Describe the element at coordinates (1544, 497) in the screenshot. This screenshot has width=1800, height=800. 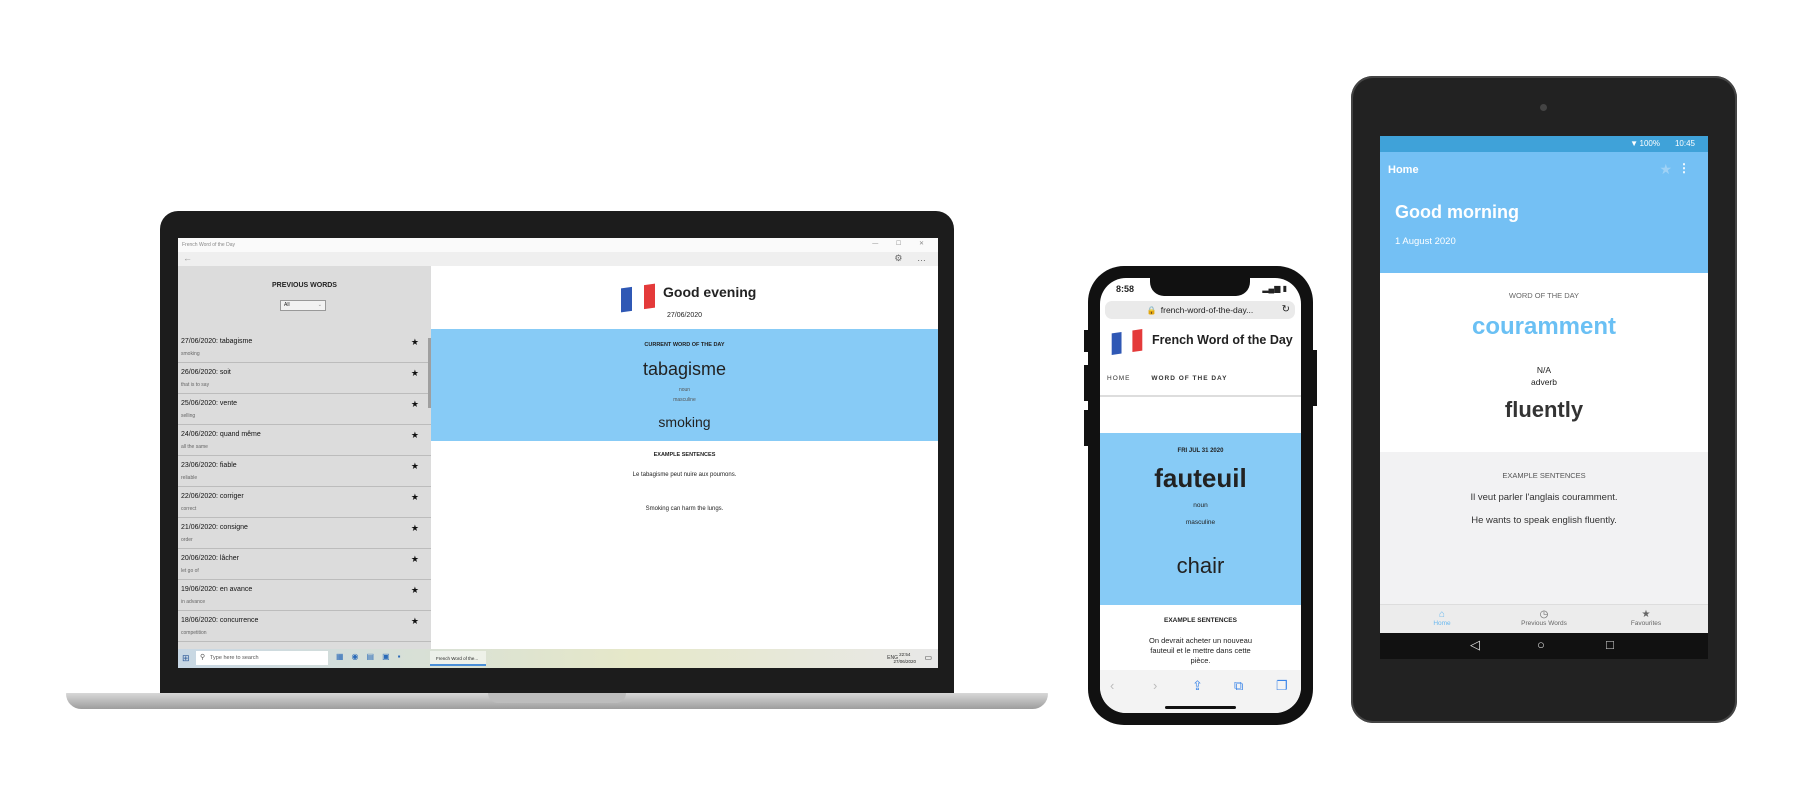
I see `example-sentence-fr: Il veut parler l'anglais couramment.` at that location.